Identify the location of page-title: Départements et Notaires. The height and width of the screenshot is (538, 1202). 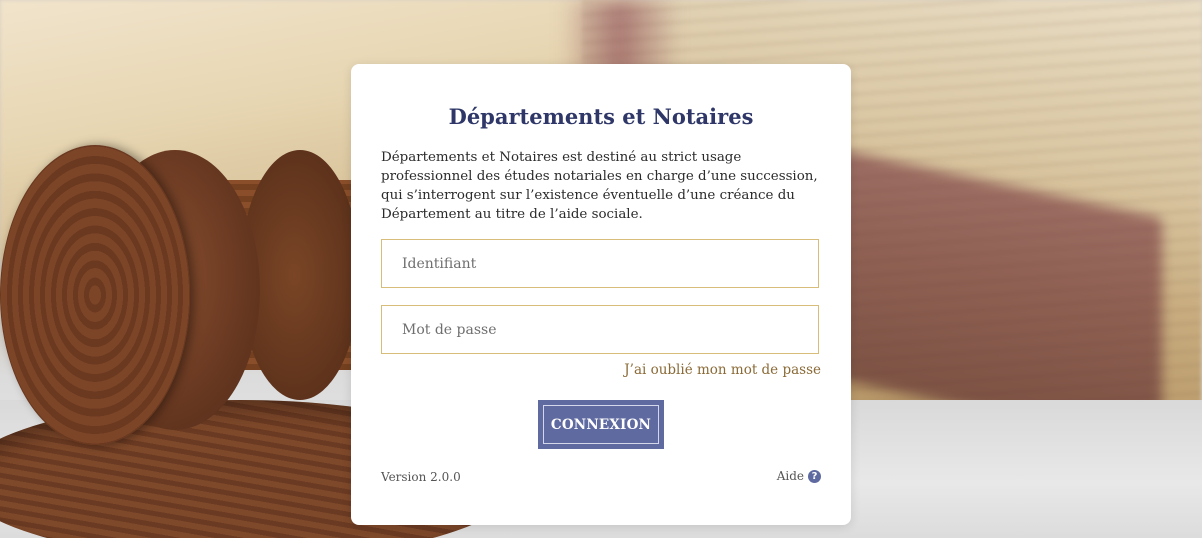
(601, 116).